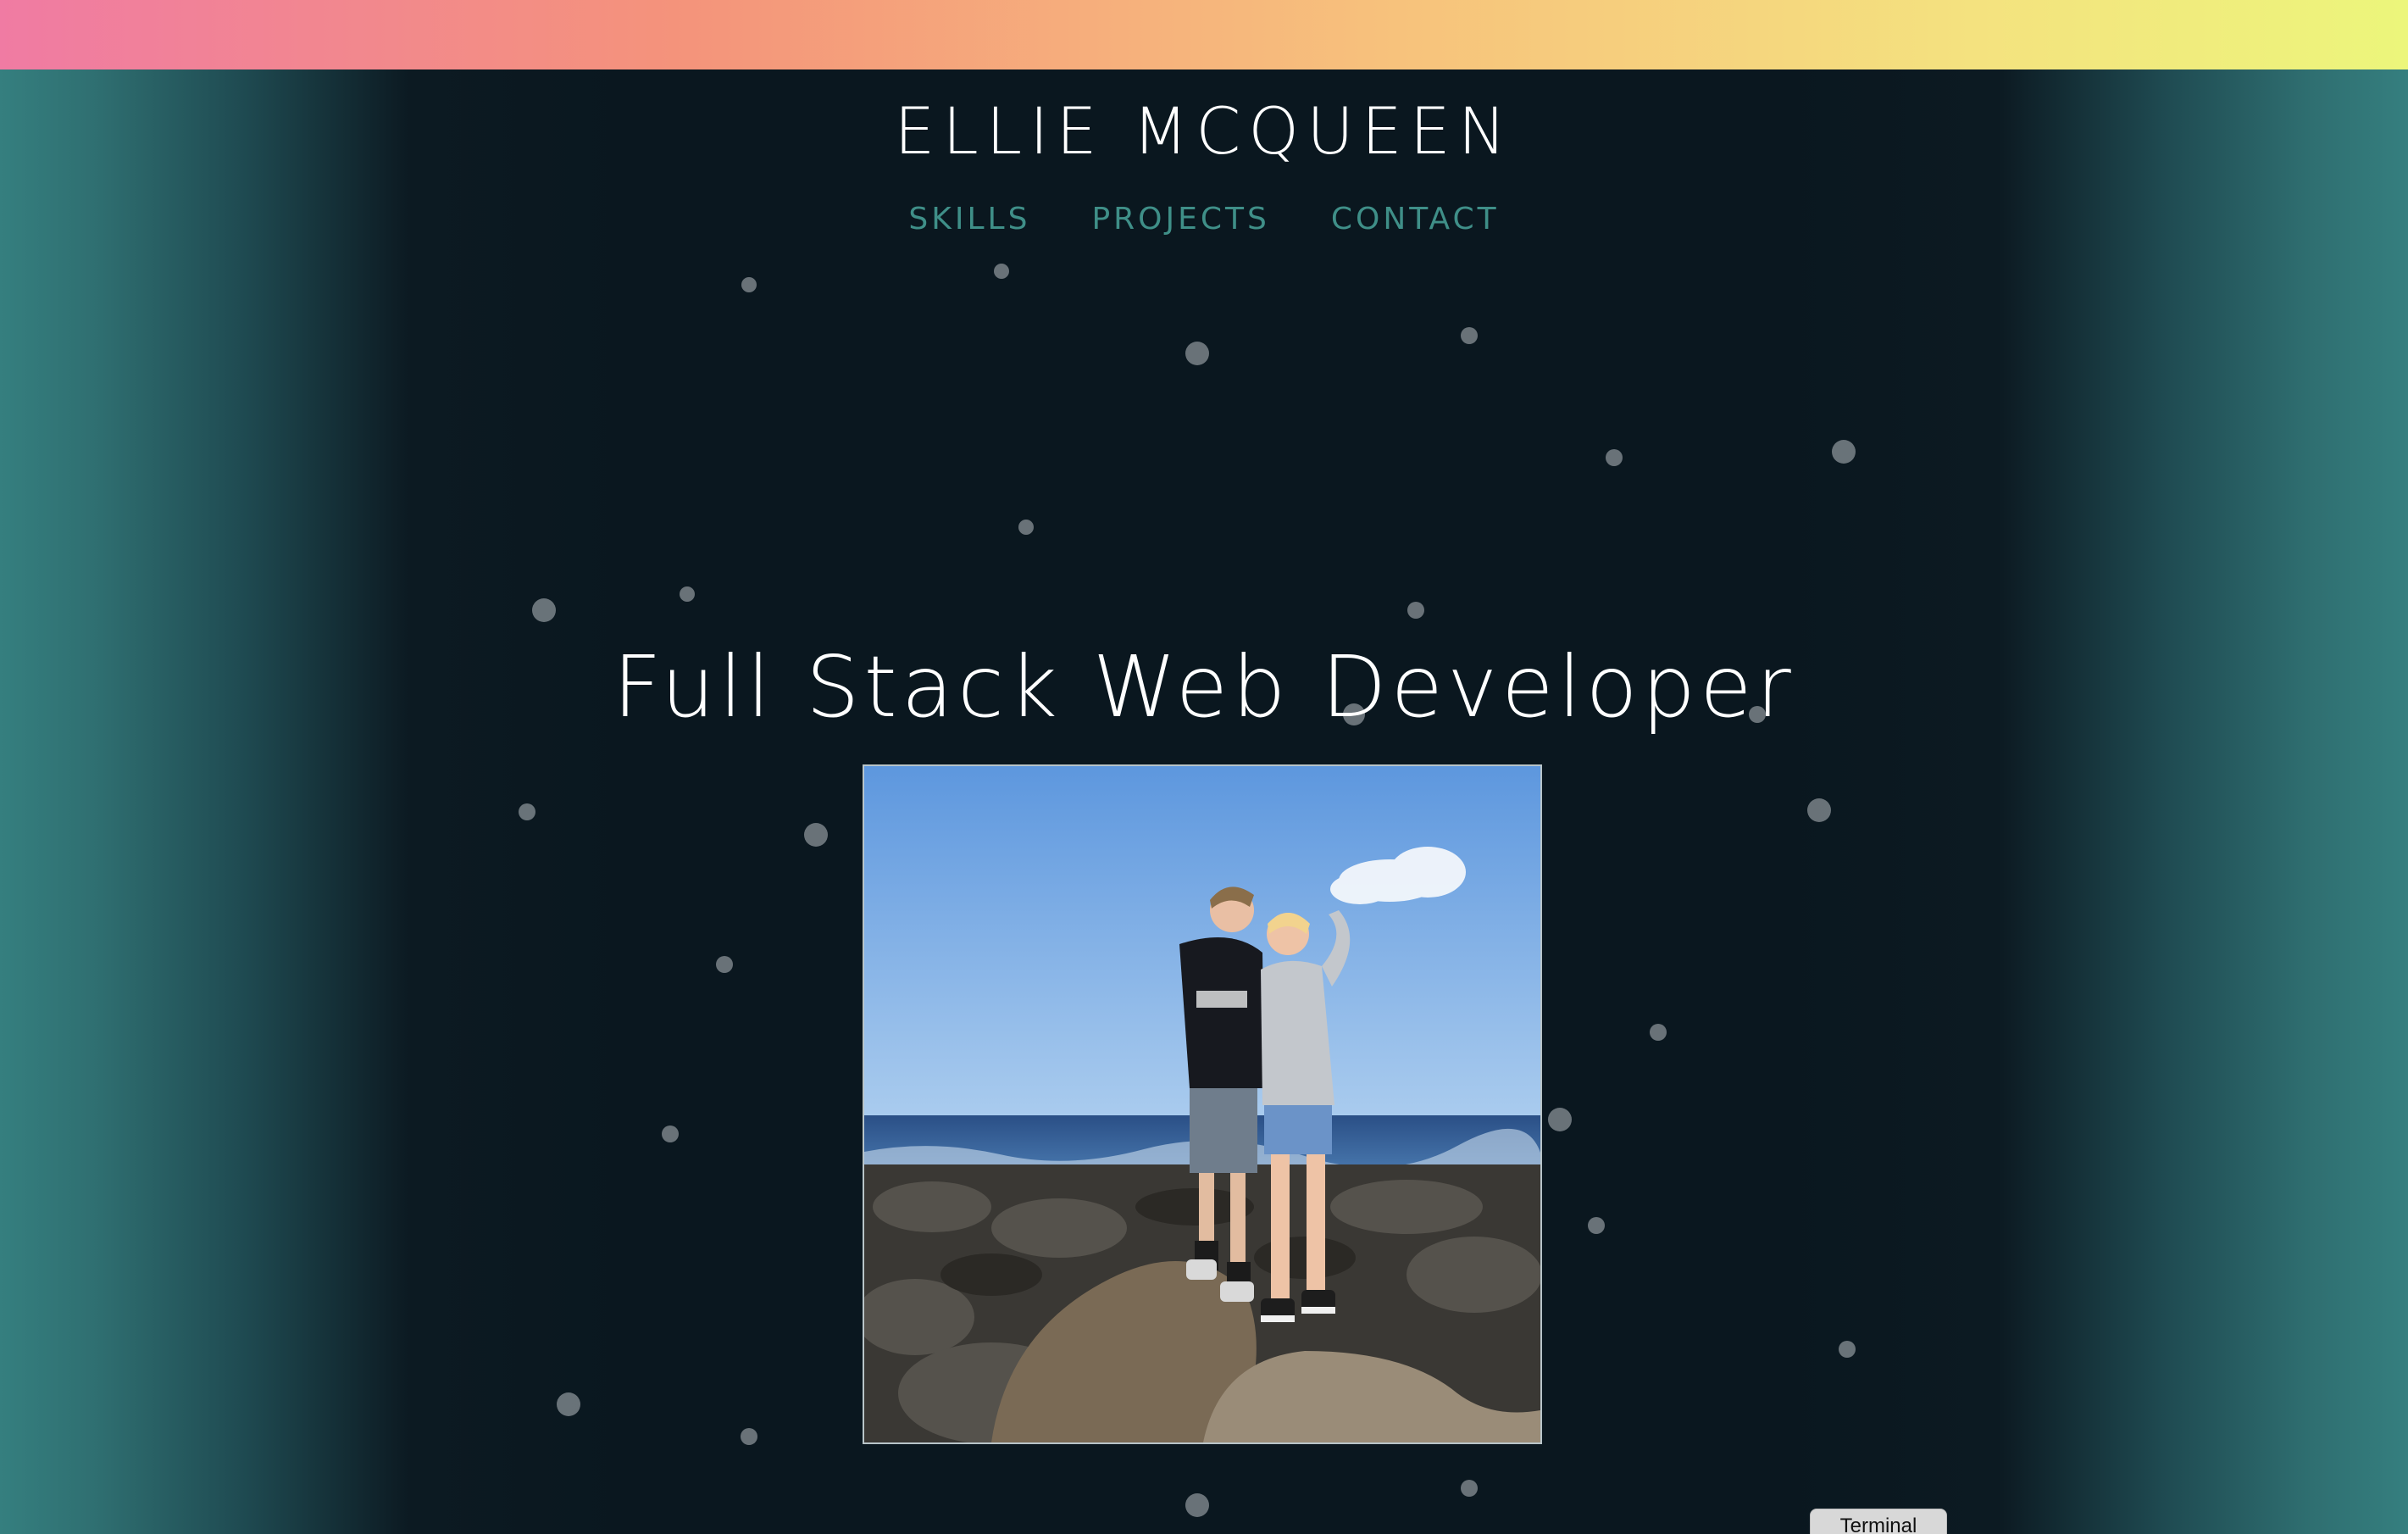 The width and height of the screenshot is (2408, 1534). I want to click on nav-link-contact: CONTACT, so click(1415, 219).